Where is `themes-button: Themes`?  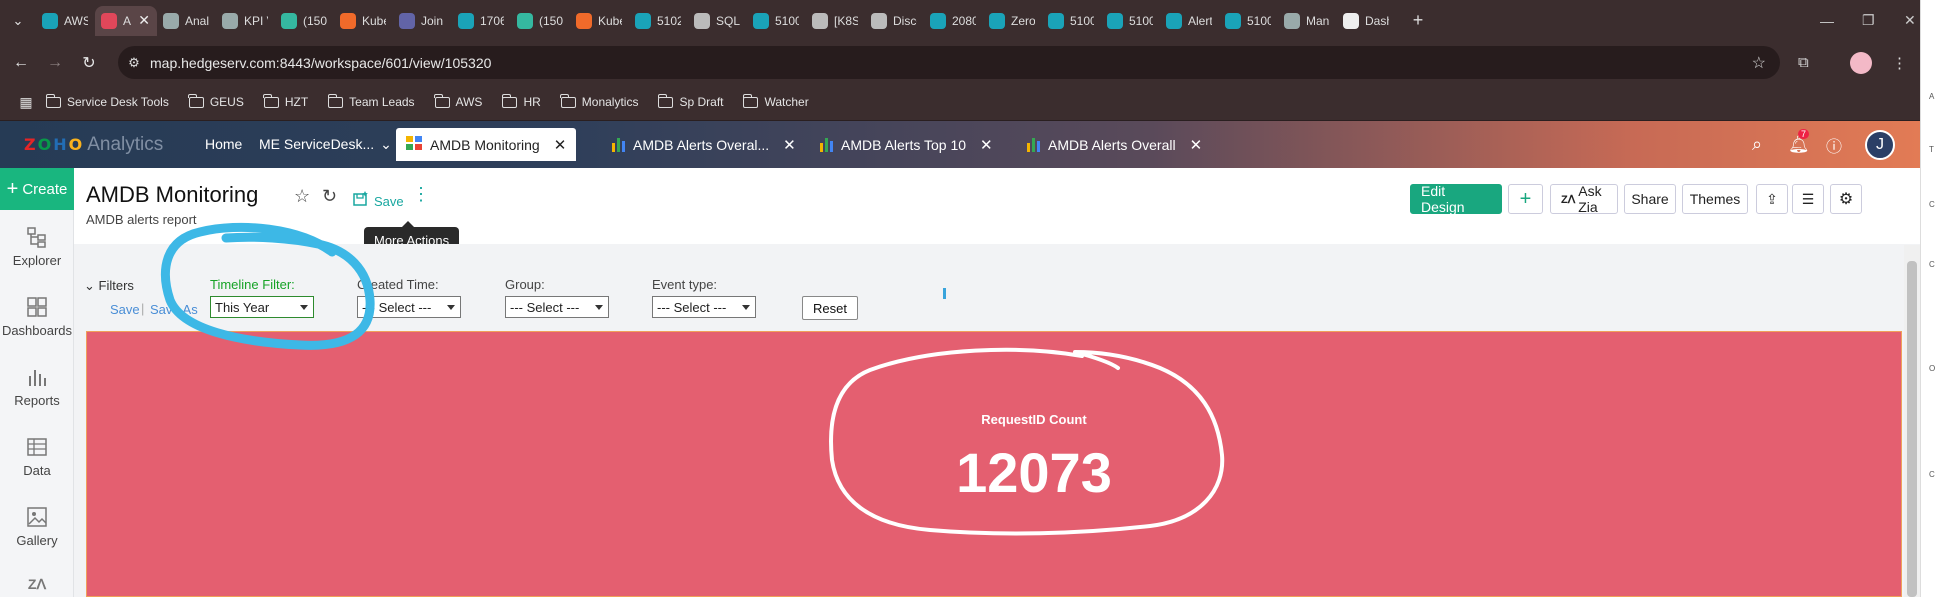
themes-button: Themes is located at coordinates (1715, 199).